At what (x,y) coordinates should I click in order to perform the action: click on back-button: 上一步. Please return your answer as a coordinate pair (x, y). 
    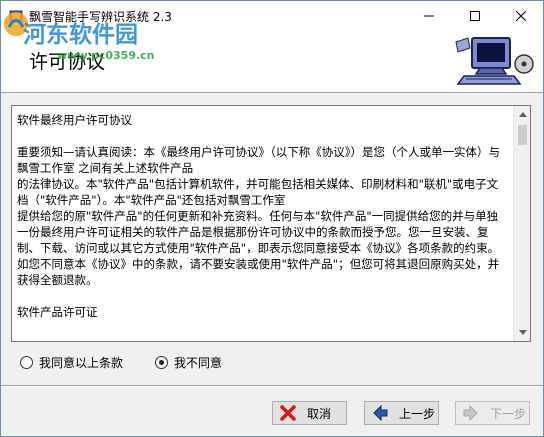
    Looking at the image, I should click on (401, 413).